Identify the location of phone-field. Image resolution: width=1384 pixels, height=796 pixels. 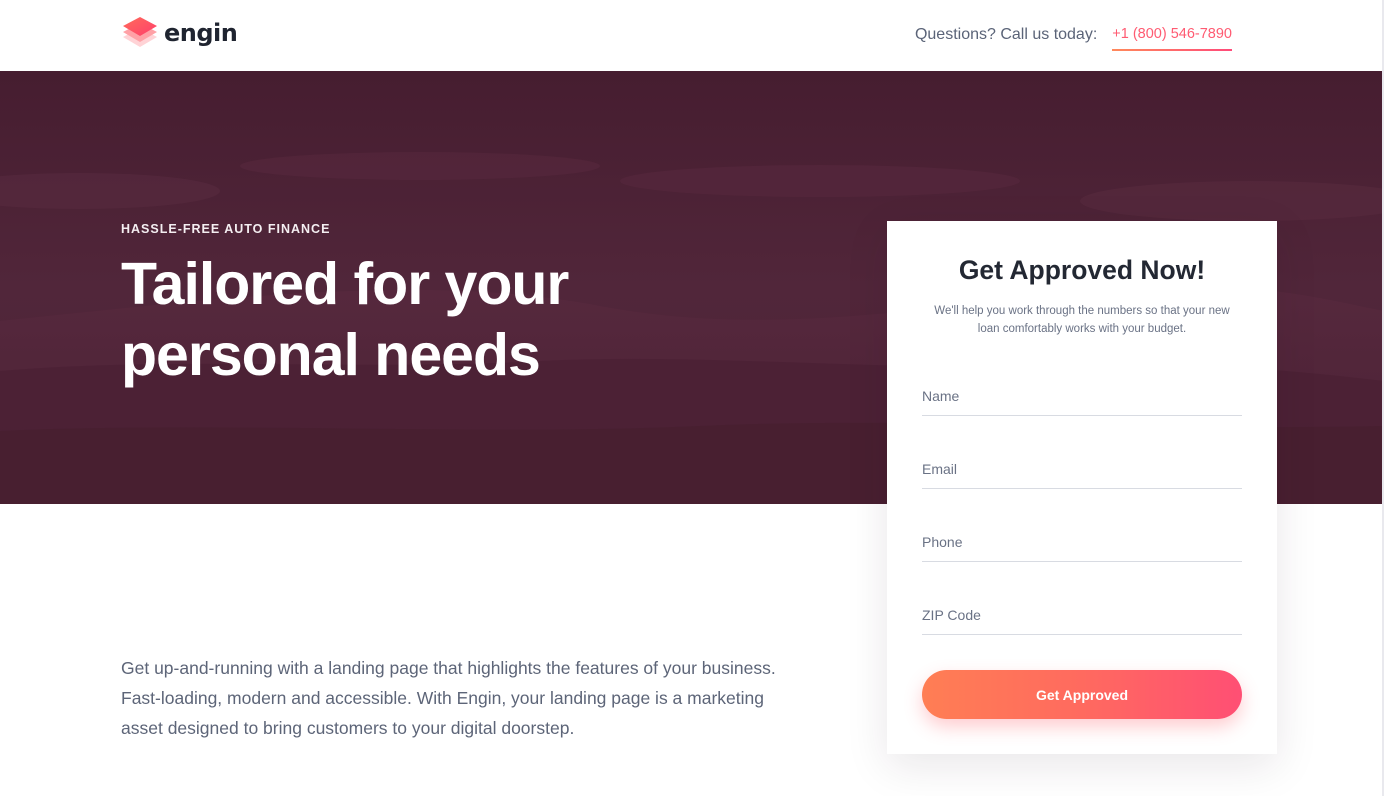
(1082, 541).